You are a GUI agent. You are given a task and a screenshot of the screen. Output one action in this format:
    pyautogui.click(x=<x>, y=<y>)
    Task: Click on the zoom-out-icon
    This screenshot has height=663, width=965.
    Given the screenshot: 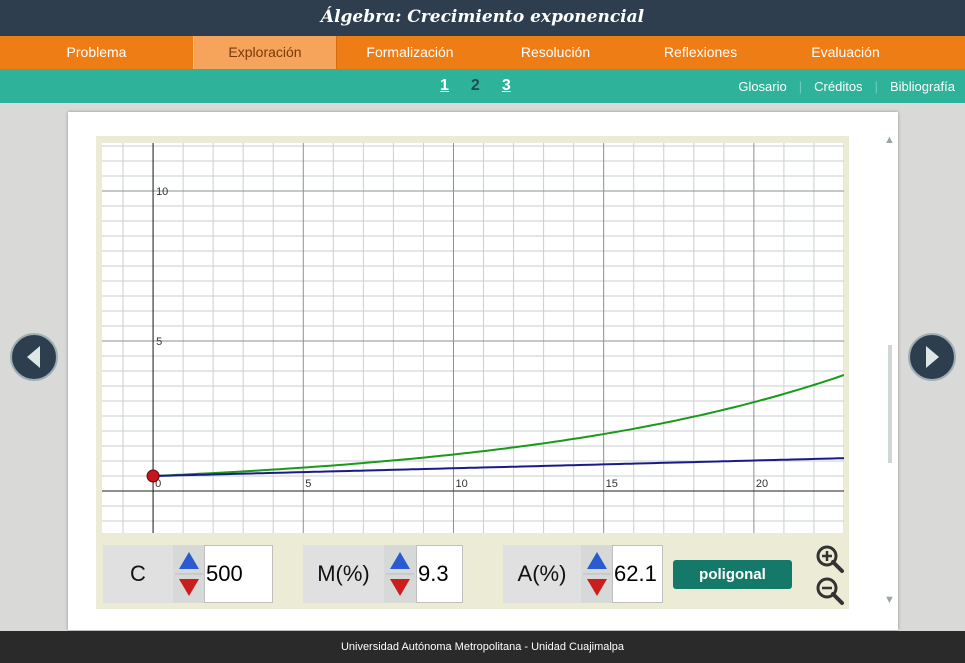 What is the action you would take?
    pyautogui.click(x=830, y=591)
    